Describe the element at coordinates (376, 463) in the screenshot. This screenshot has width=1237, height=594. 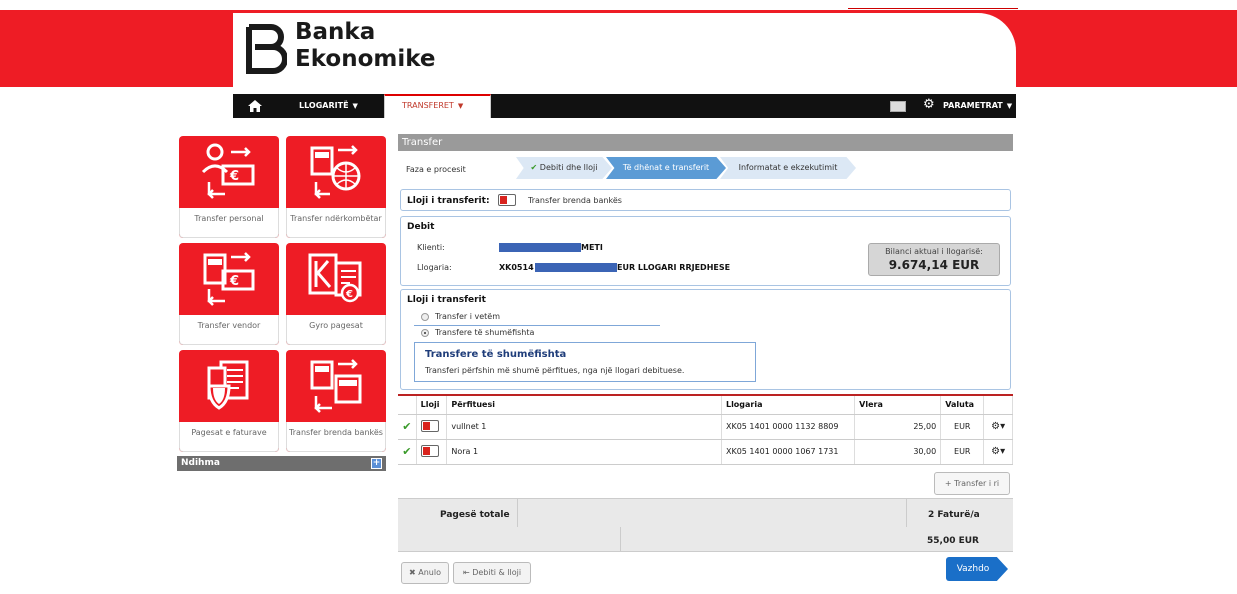
I see `expand-plus-icon: +` at that location.